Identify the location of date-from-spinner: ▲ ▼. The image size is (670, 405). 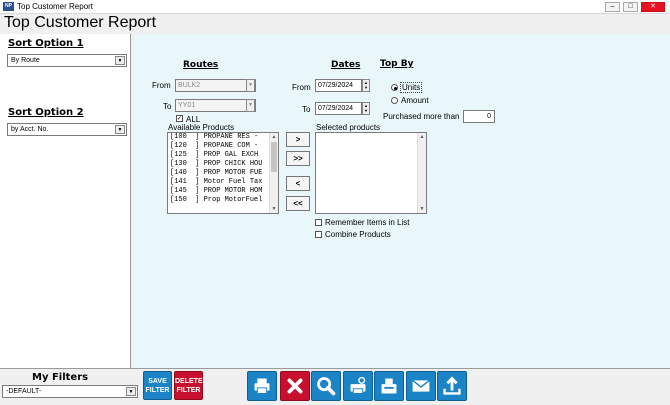
(366, 85).